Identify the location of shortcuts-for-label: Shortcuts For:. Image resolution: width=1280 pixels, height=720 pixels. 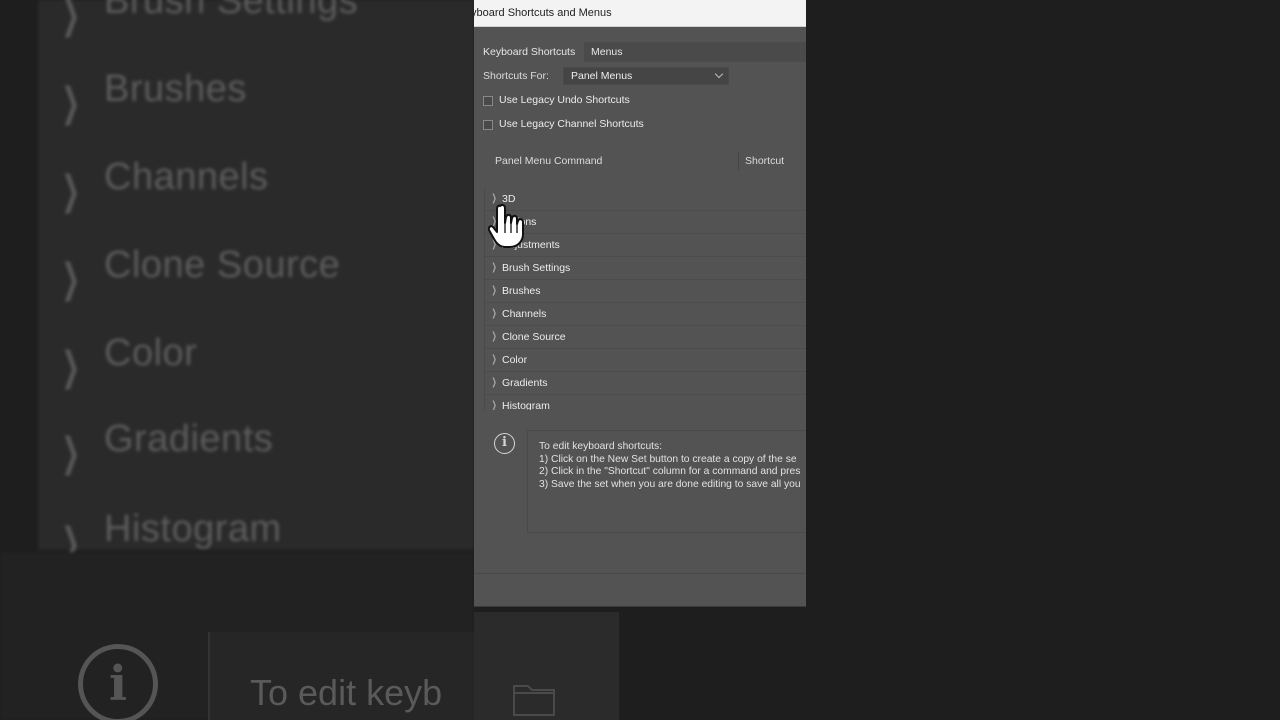
(516, 76).